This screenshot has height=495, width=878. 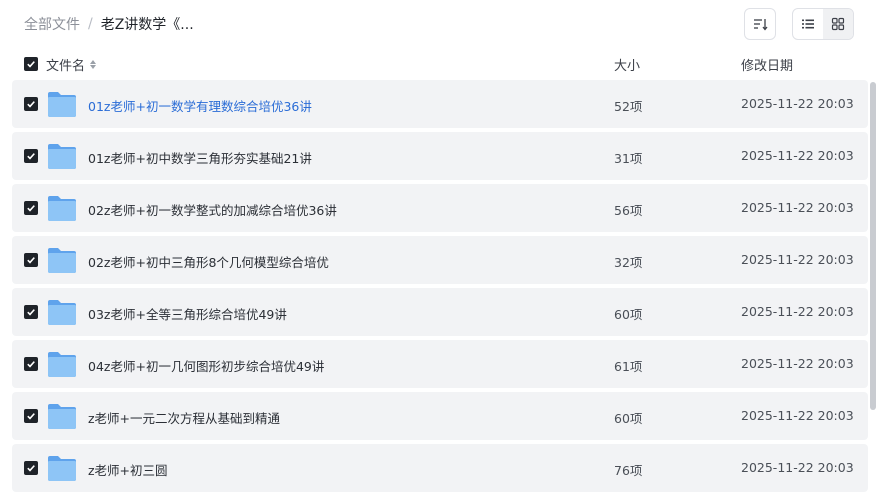 I want to click on grid-view-icon, so click(x=838, y=24).